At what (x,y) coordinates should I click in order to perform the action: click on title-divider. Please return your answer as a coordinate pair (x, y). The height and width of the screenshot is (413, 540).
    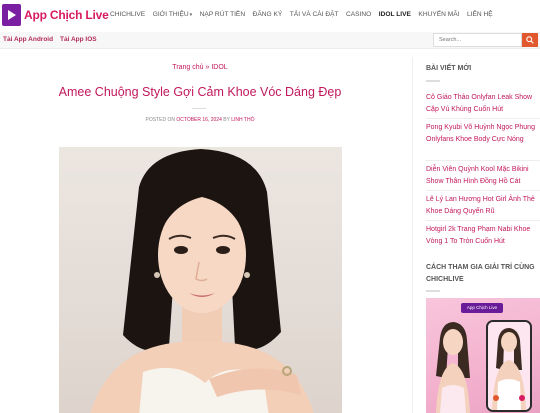
    Looking at the image, I should click on (199, 108).